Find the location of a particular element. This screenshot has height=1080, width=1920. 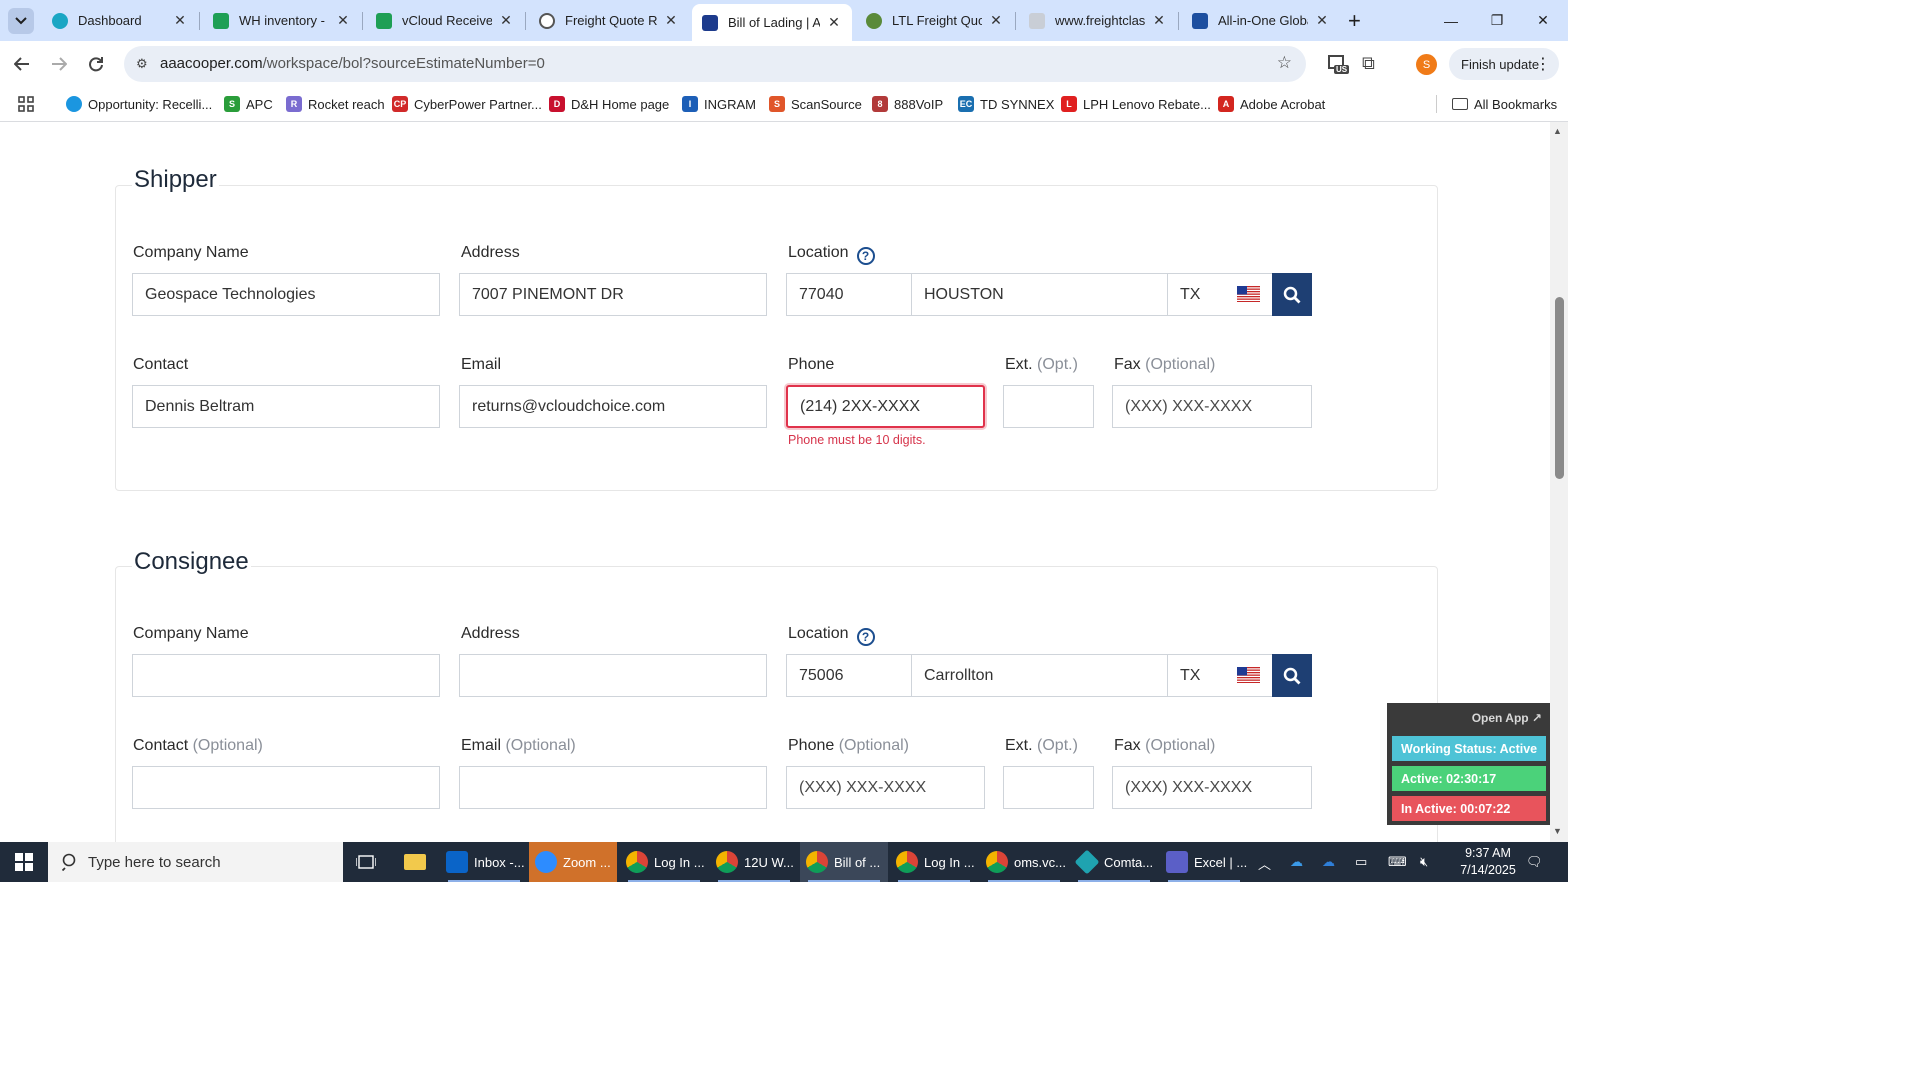

shipper-ext-input is located at coordinates (1048, 406).